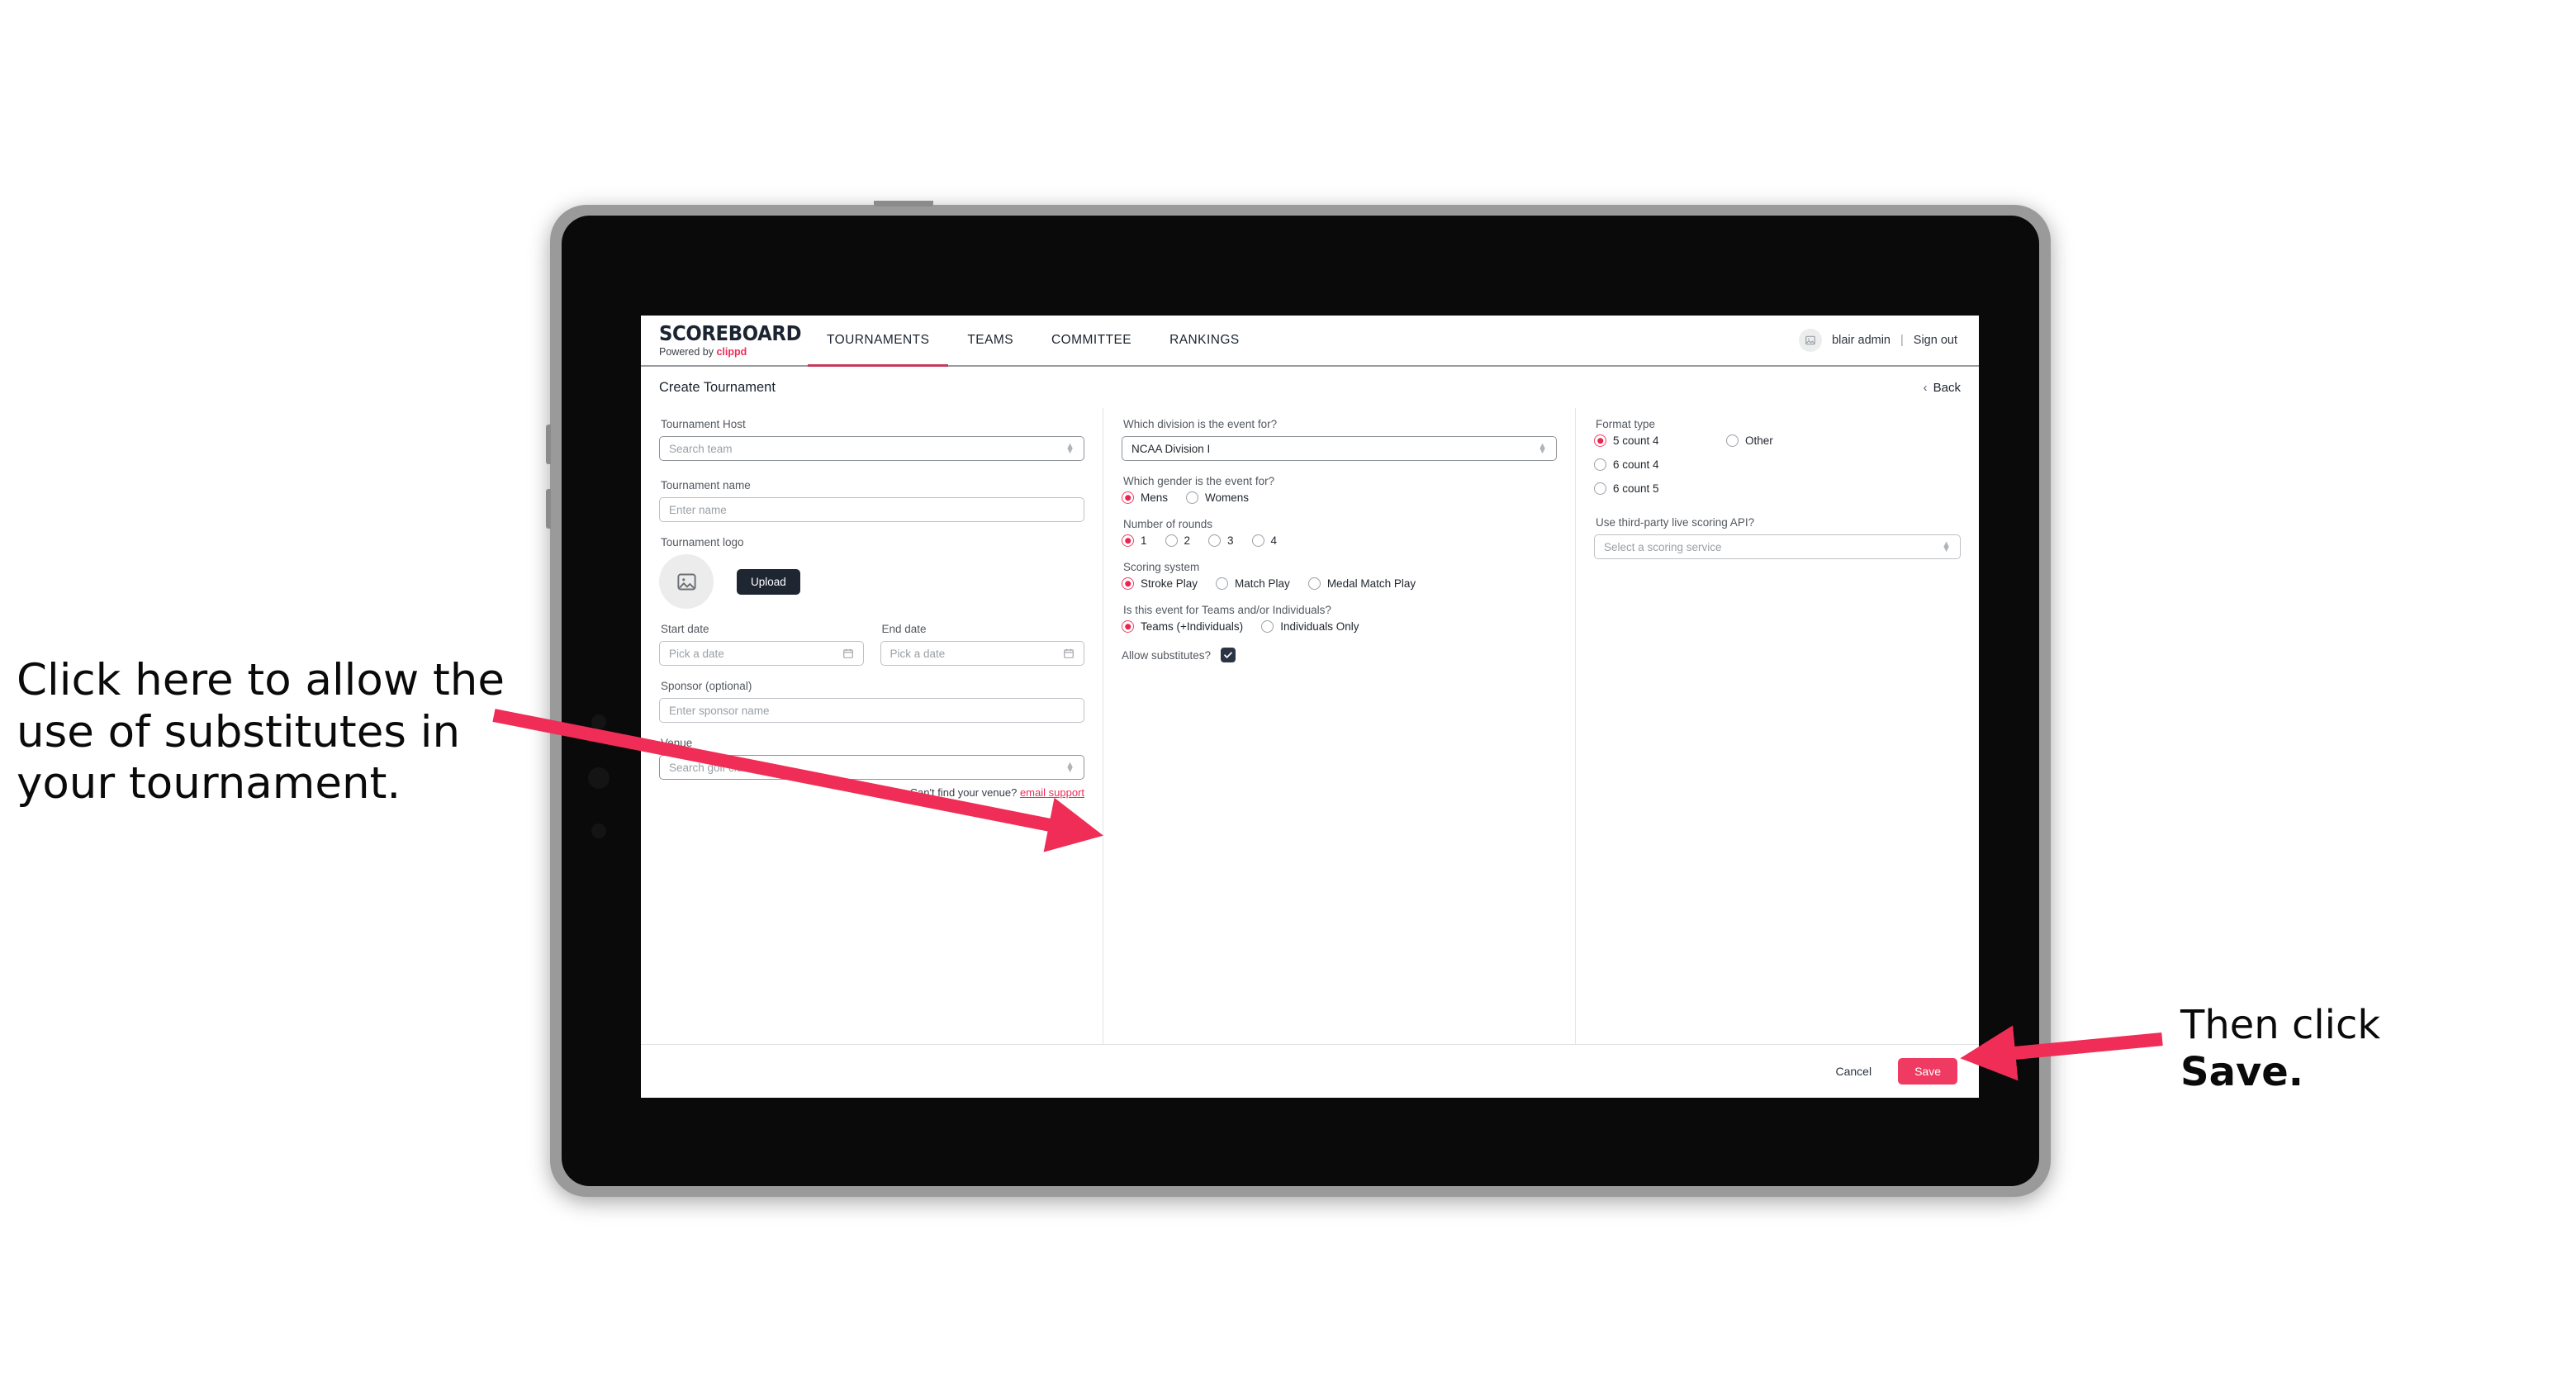  Describe the element at coordinates (1134, 540) in the screenshot. I see `radio-rounds-1: 1` at that location.